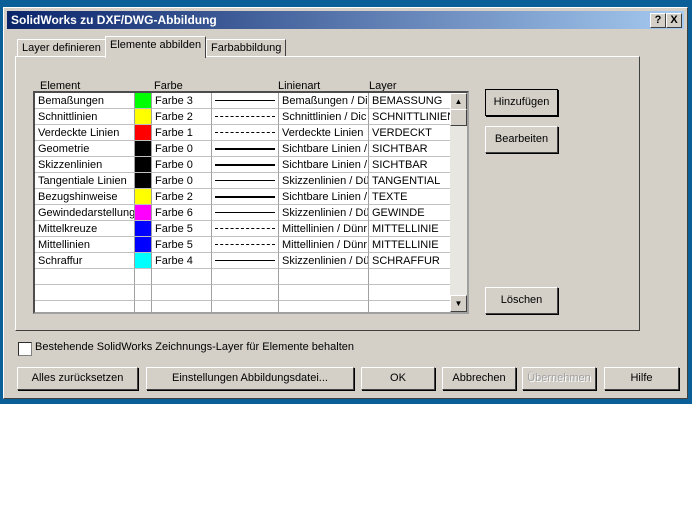  Describe the element at coordinates (410, 213) in the screenshot. I see `layer-cell: GEWINDE` at that location.